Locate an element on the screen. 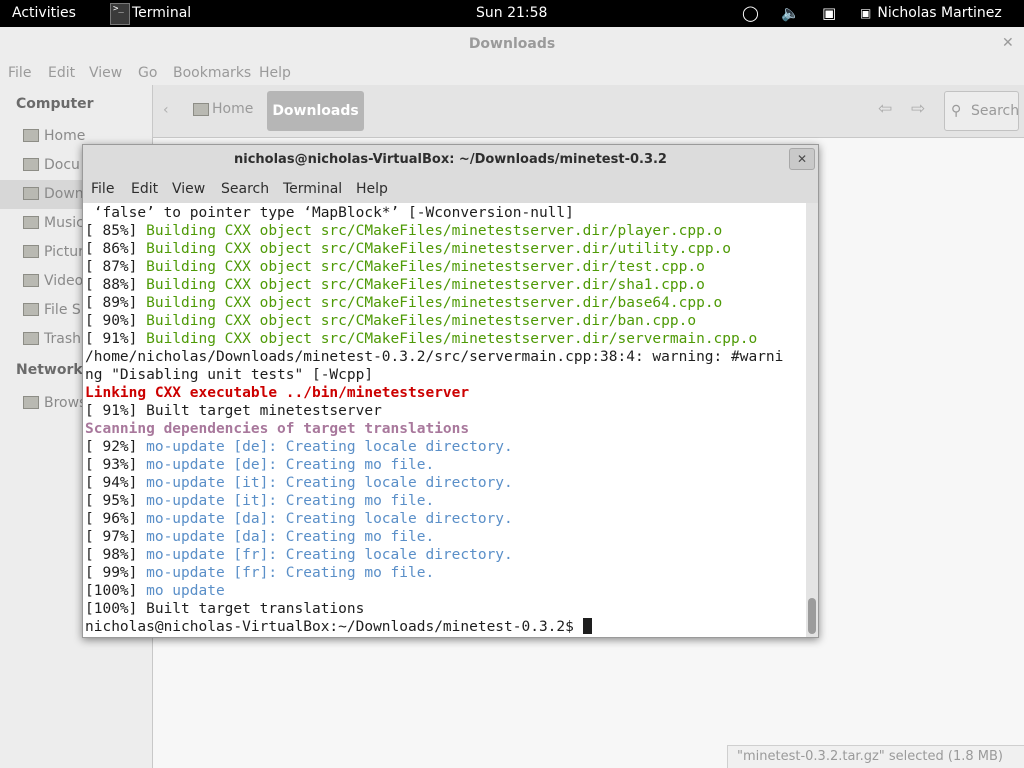 The height and width of the screenshot is (768, 1024). back-icon: ⇦ is located at coordinates (885, 109).